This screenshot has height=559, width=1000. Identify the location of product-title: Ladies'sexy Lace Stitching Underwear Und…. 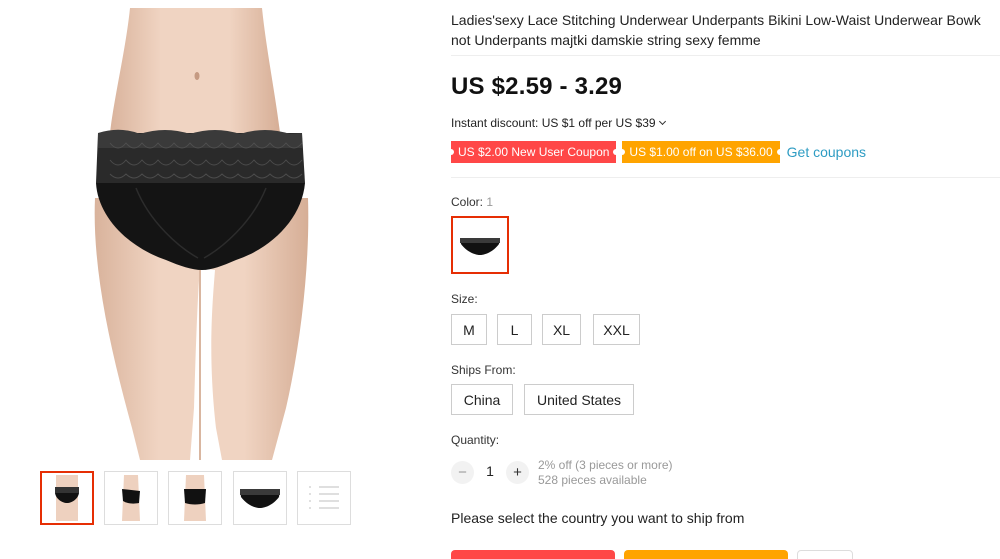
(725, 30).